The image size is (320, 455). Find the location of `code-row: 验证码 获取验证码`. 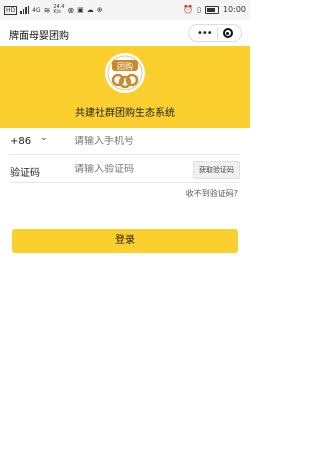

code-row: 验证码 获取验证码 is located at coordinates (125, 170).